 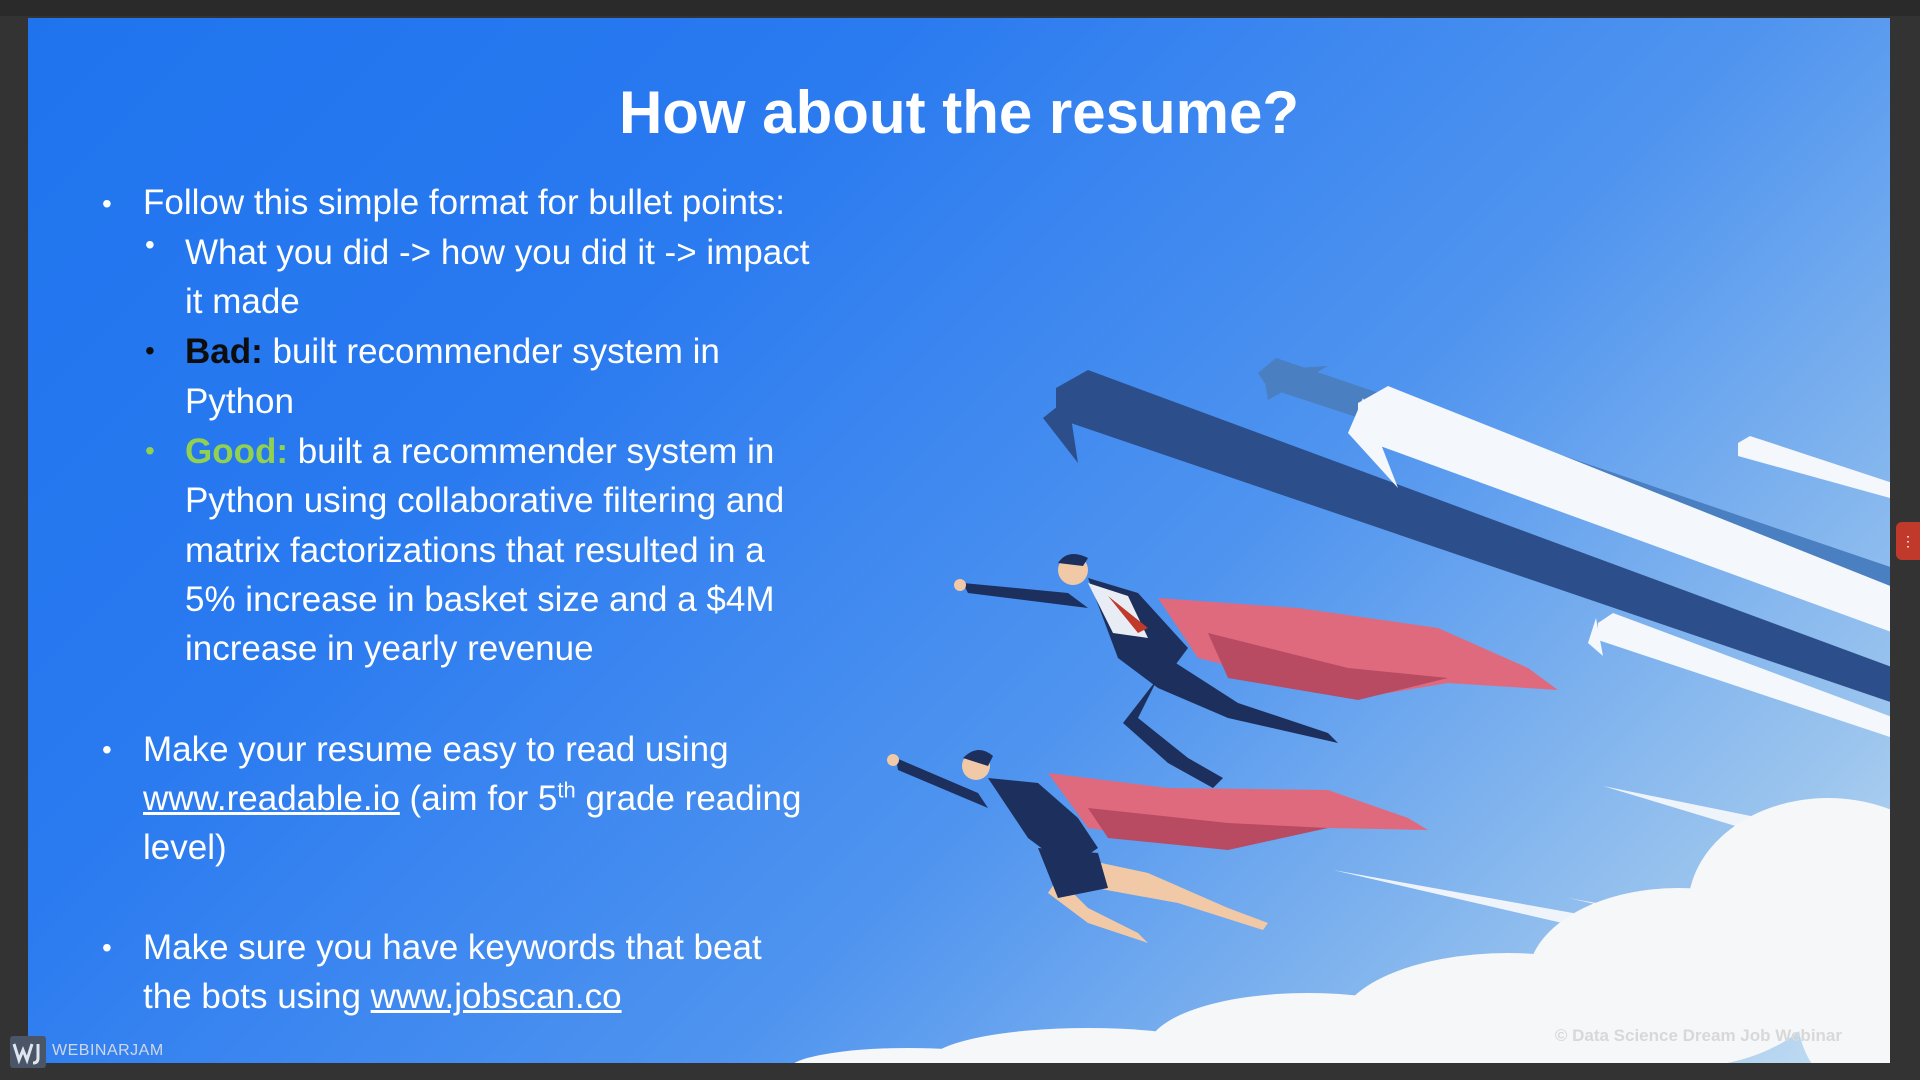 I want to click on window-top-bar, so click(x=960, y=8).